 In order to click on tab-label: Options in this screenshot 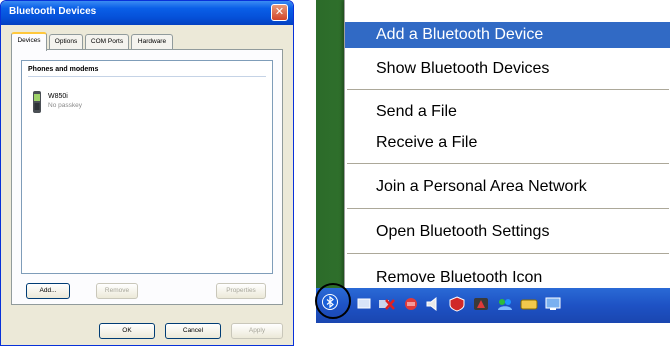, I will do `click(66, 41)`.